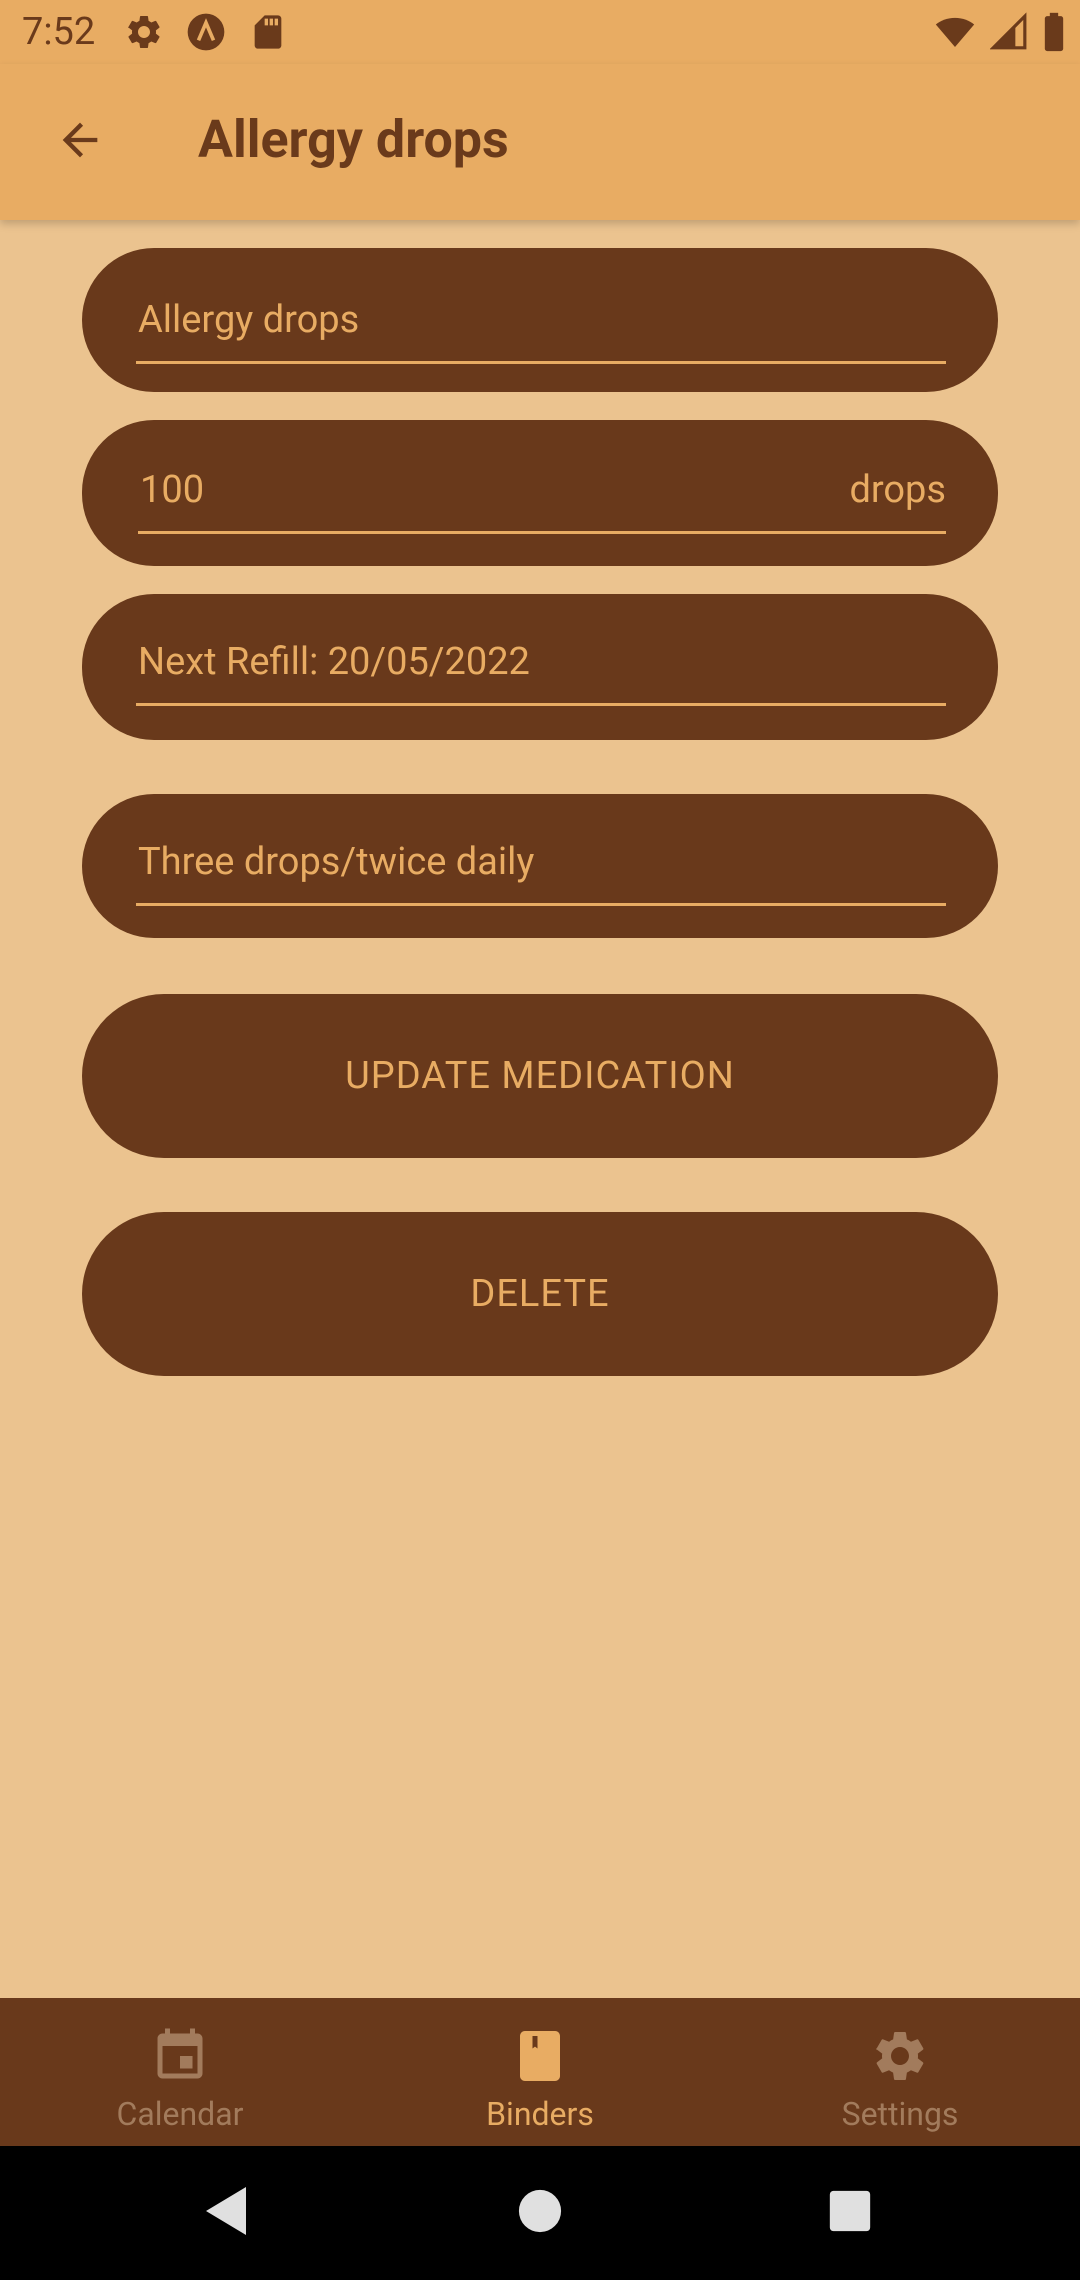  What do you see at coordinates (1054, 32) in the screenshot?
I see `battery-icon` at bounding box center [1054, 32].